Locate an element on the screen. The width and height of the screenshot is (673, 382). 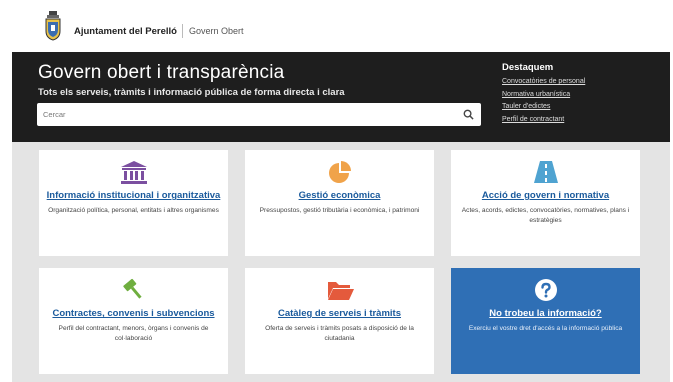
featured-title: Destaquem is located at coordinates (528, 67).